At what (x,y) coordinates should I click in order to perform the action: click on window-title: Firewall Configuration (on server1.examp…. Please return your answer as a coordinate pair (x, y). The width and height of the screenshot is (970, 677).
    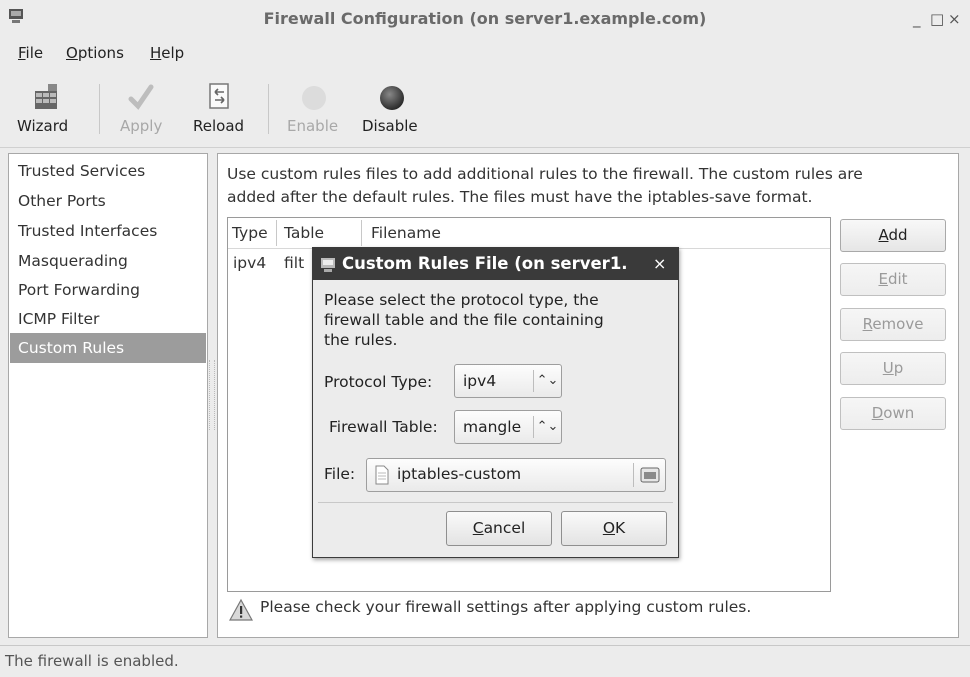
    Looking at the image, I should click on (485, 18).